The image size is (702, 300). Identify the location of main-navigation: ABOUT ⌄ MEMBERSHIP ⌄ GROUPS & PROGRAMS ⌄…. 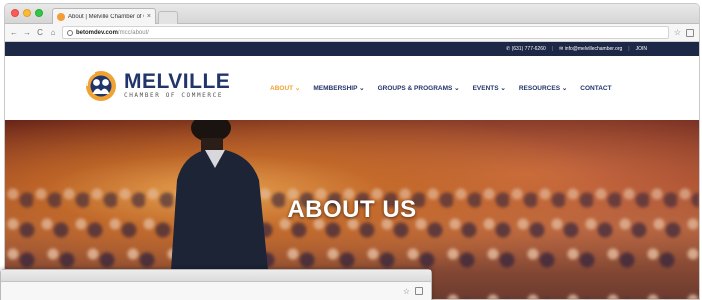
(441, 88).